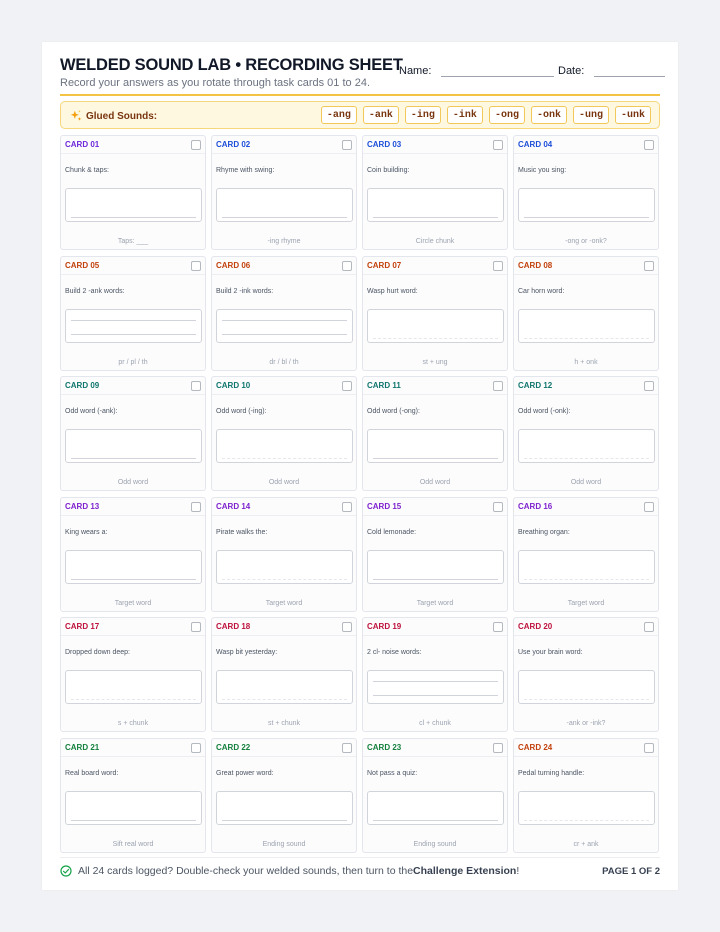 This screenshot has height=932, width=720. I want to click on card-header: CARD 06, so click(284, 266).